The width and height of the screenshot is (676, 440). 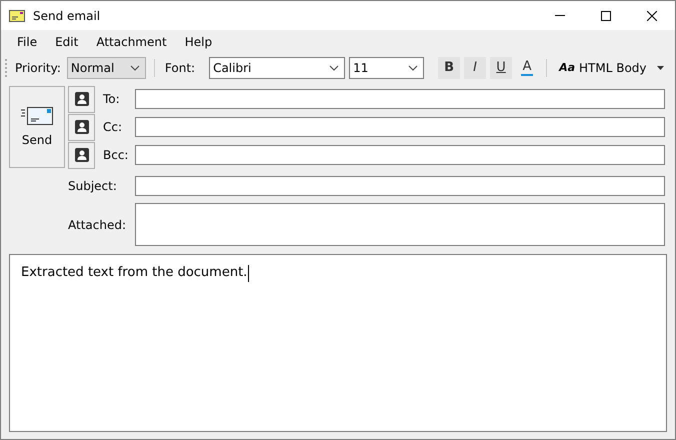 I want to click on window-title: Send email, so click(x=67, y=15).